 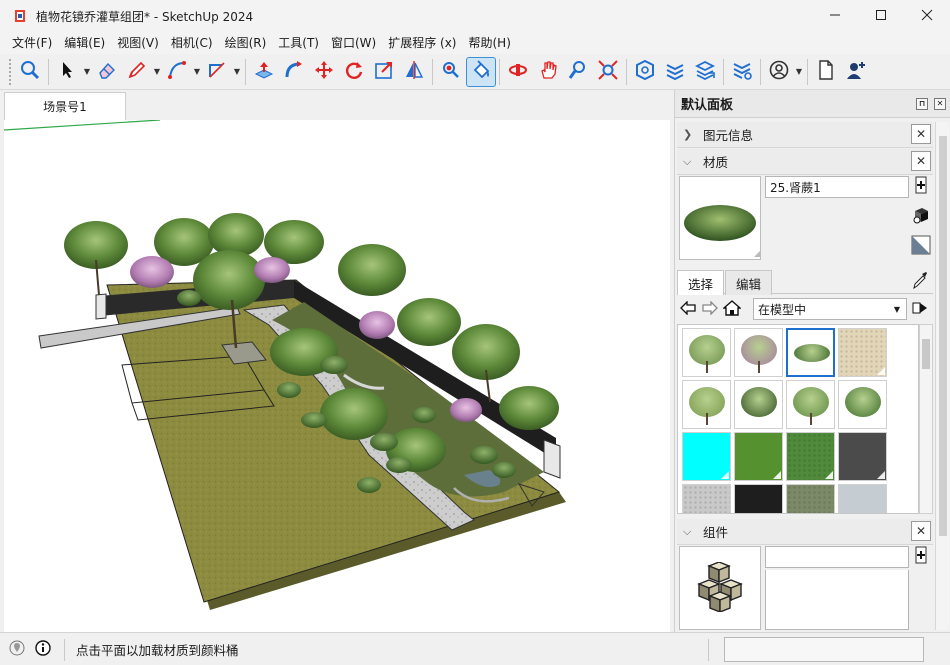 I want to click on account-dropdown: ▼, so click(x=799, y=72).